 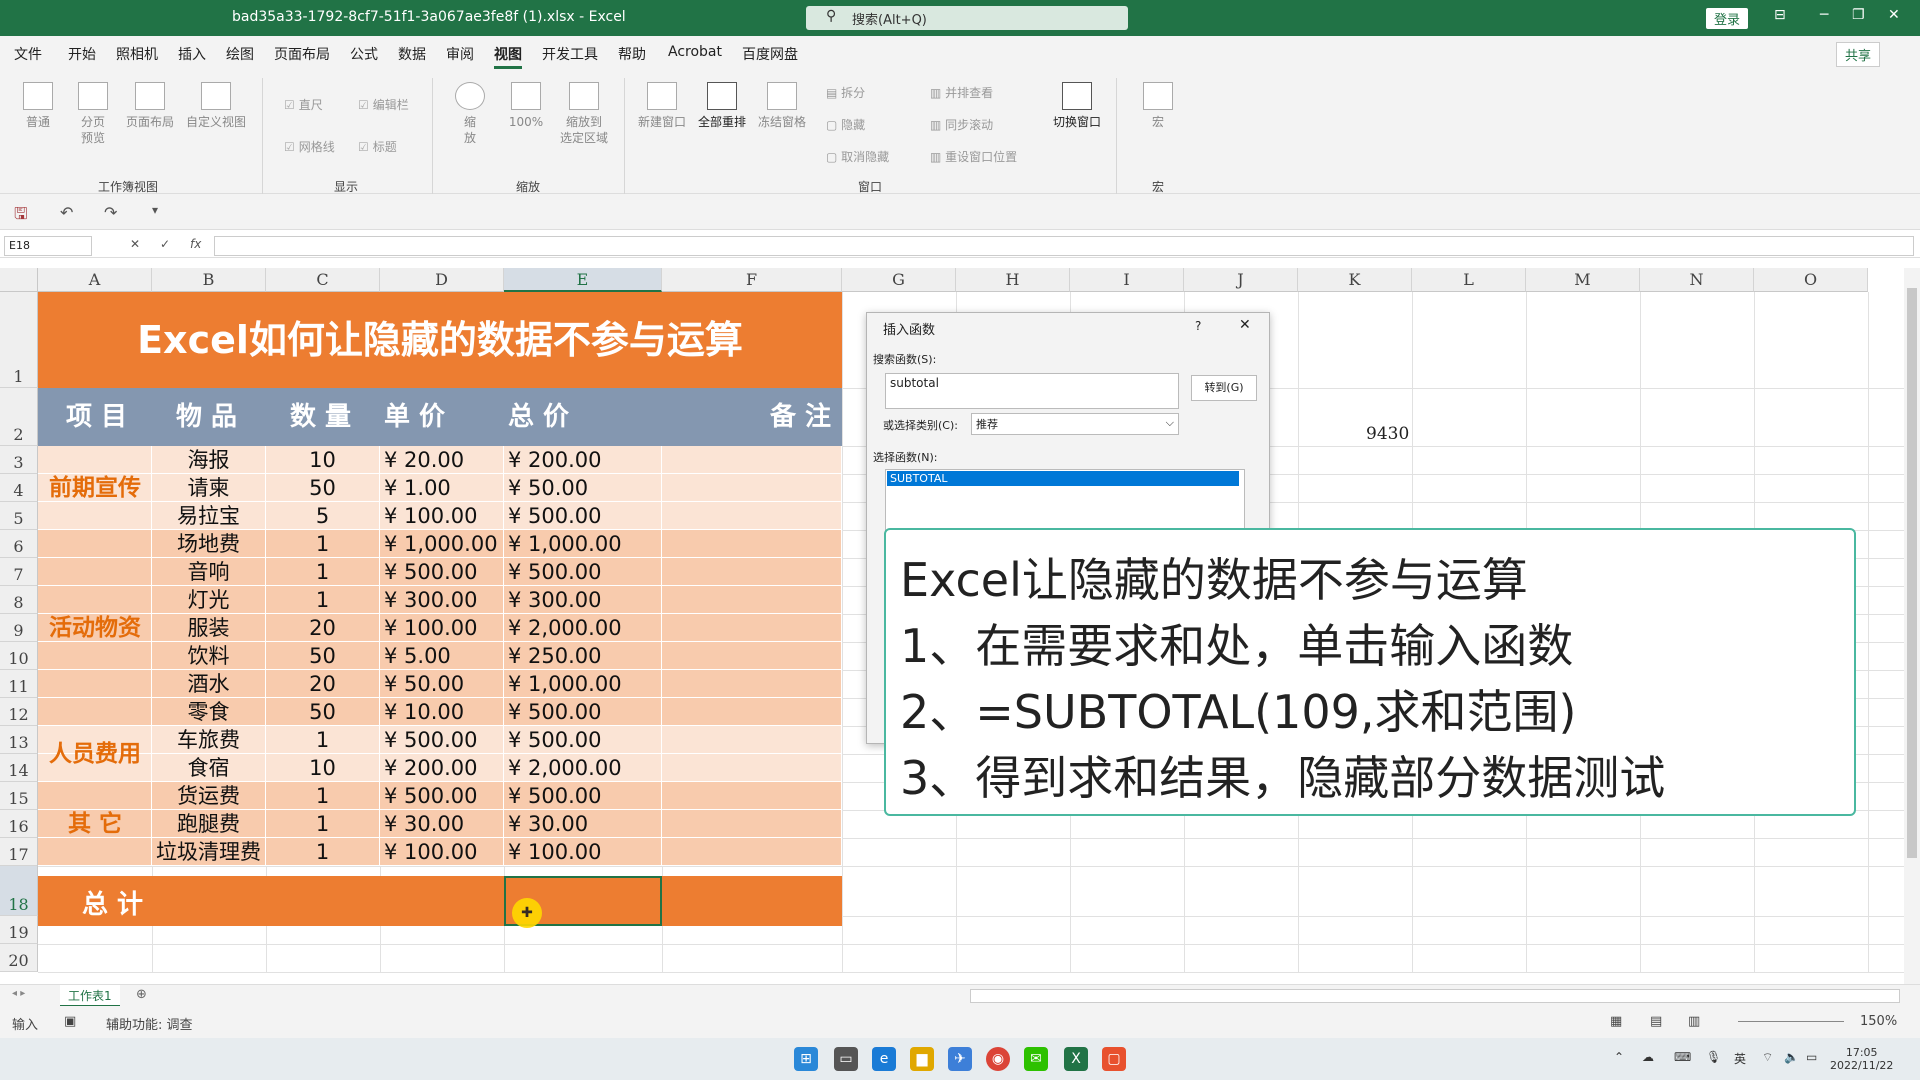 I want to click on reset-position-button: ▥ 重设窗口位置, so click(x=973, y=156).